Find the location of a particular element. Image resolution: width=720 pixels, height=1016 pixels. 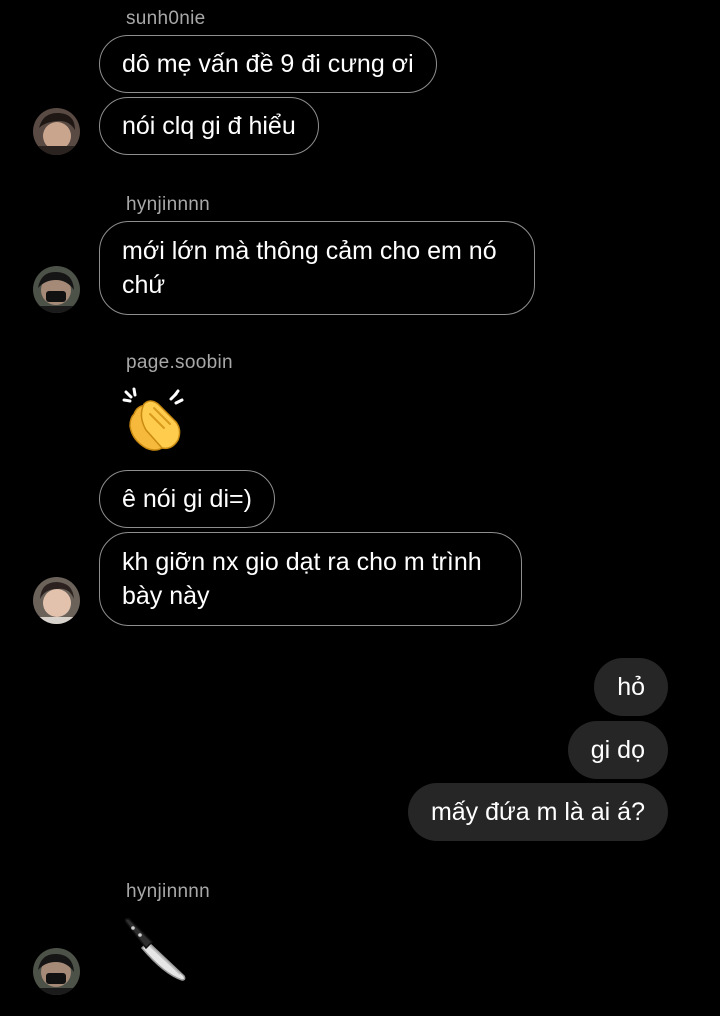

sender-username: page.soobin is located at coordinates (179, 363).